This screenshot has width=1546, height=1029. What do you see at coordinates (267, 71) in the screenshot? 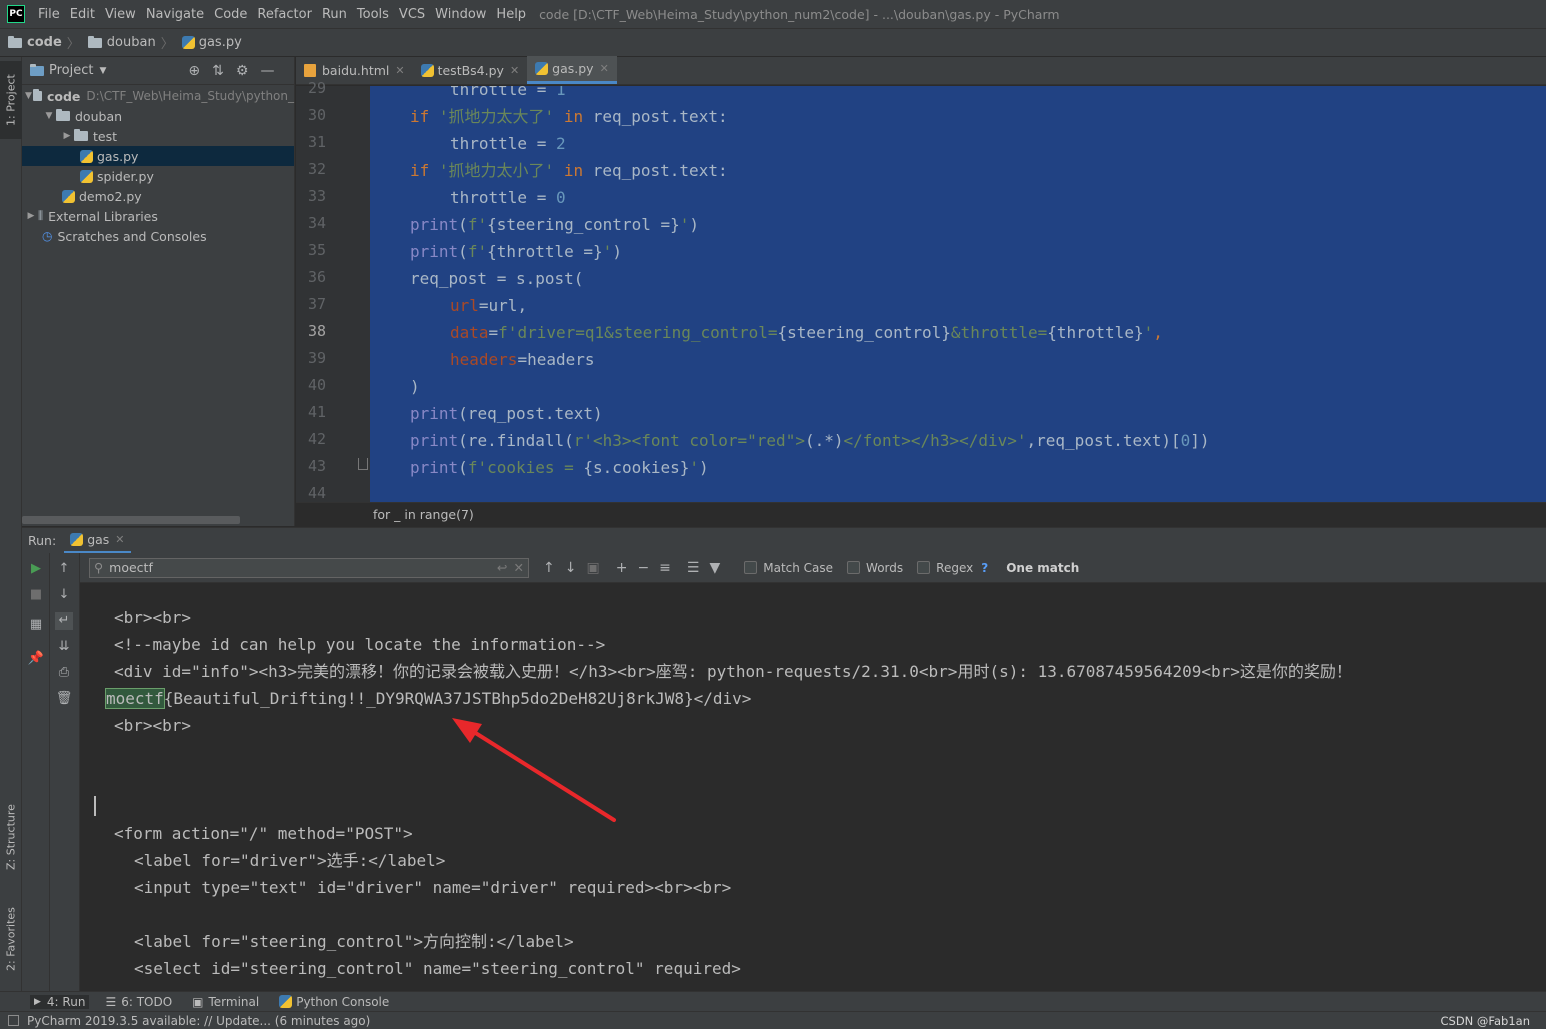
I see `minimize-icon: —` at bounding box center [267, 71].